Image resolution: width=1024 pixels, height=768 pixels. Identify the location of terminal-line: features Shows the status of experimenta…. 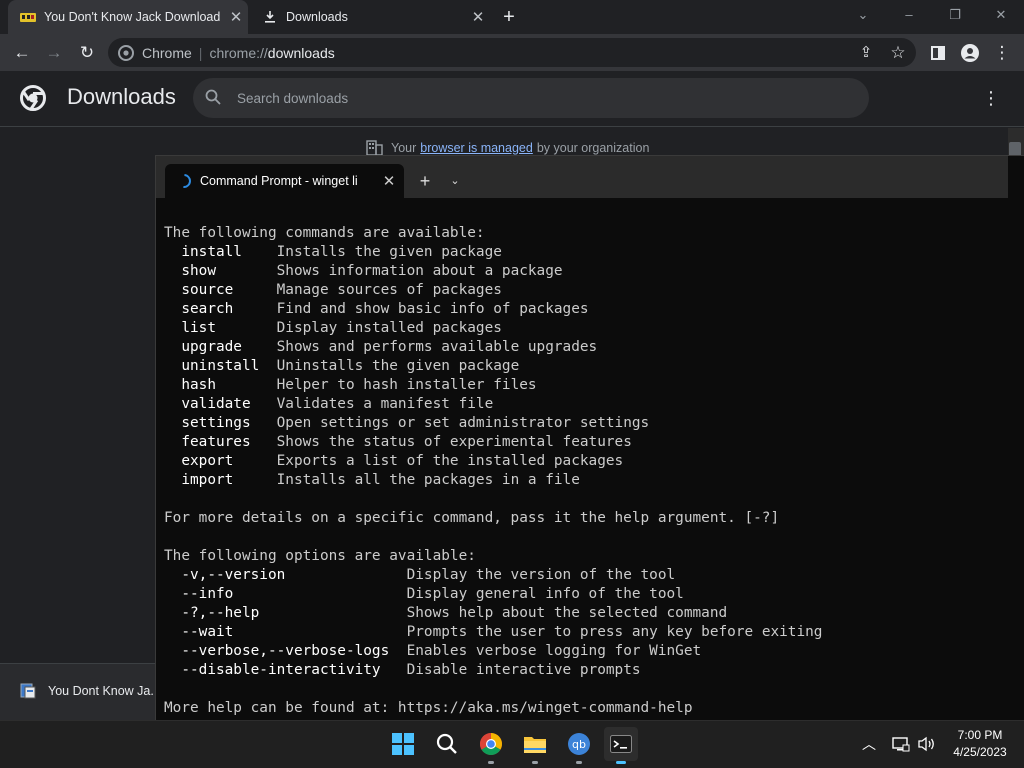
(589, 442).